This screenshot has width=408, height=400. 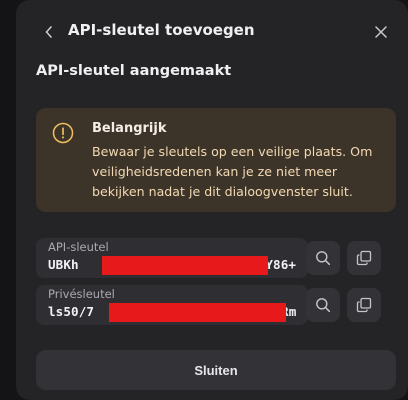 I want to click on close-dialog-button: Sluiten, so click(x=216, y=370).